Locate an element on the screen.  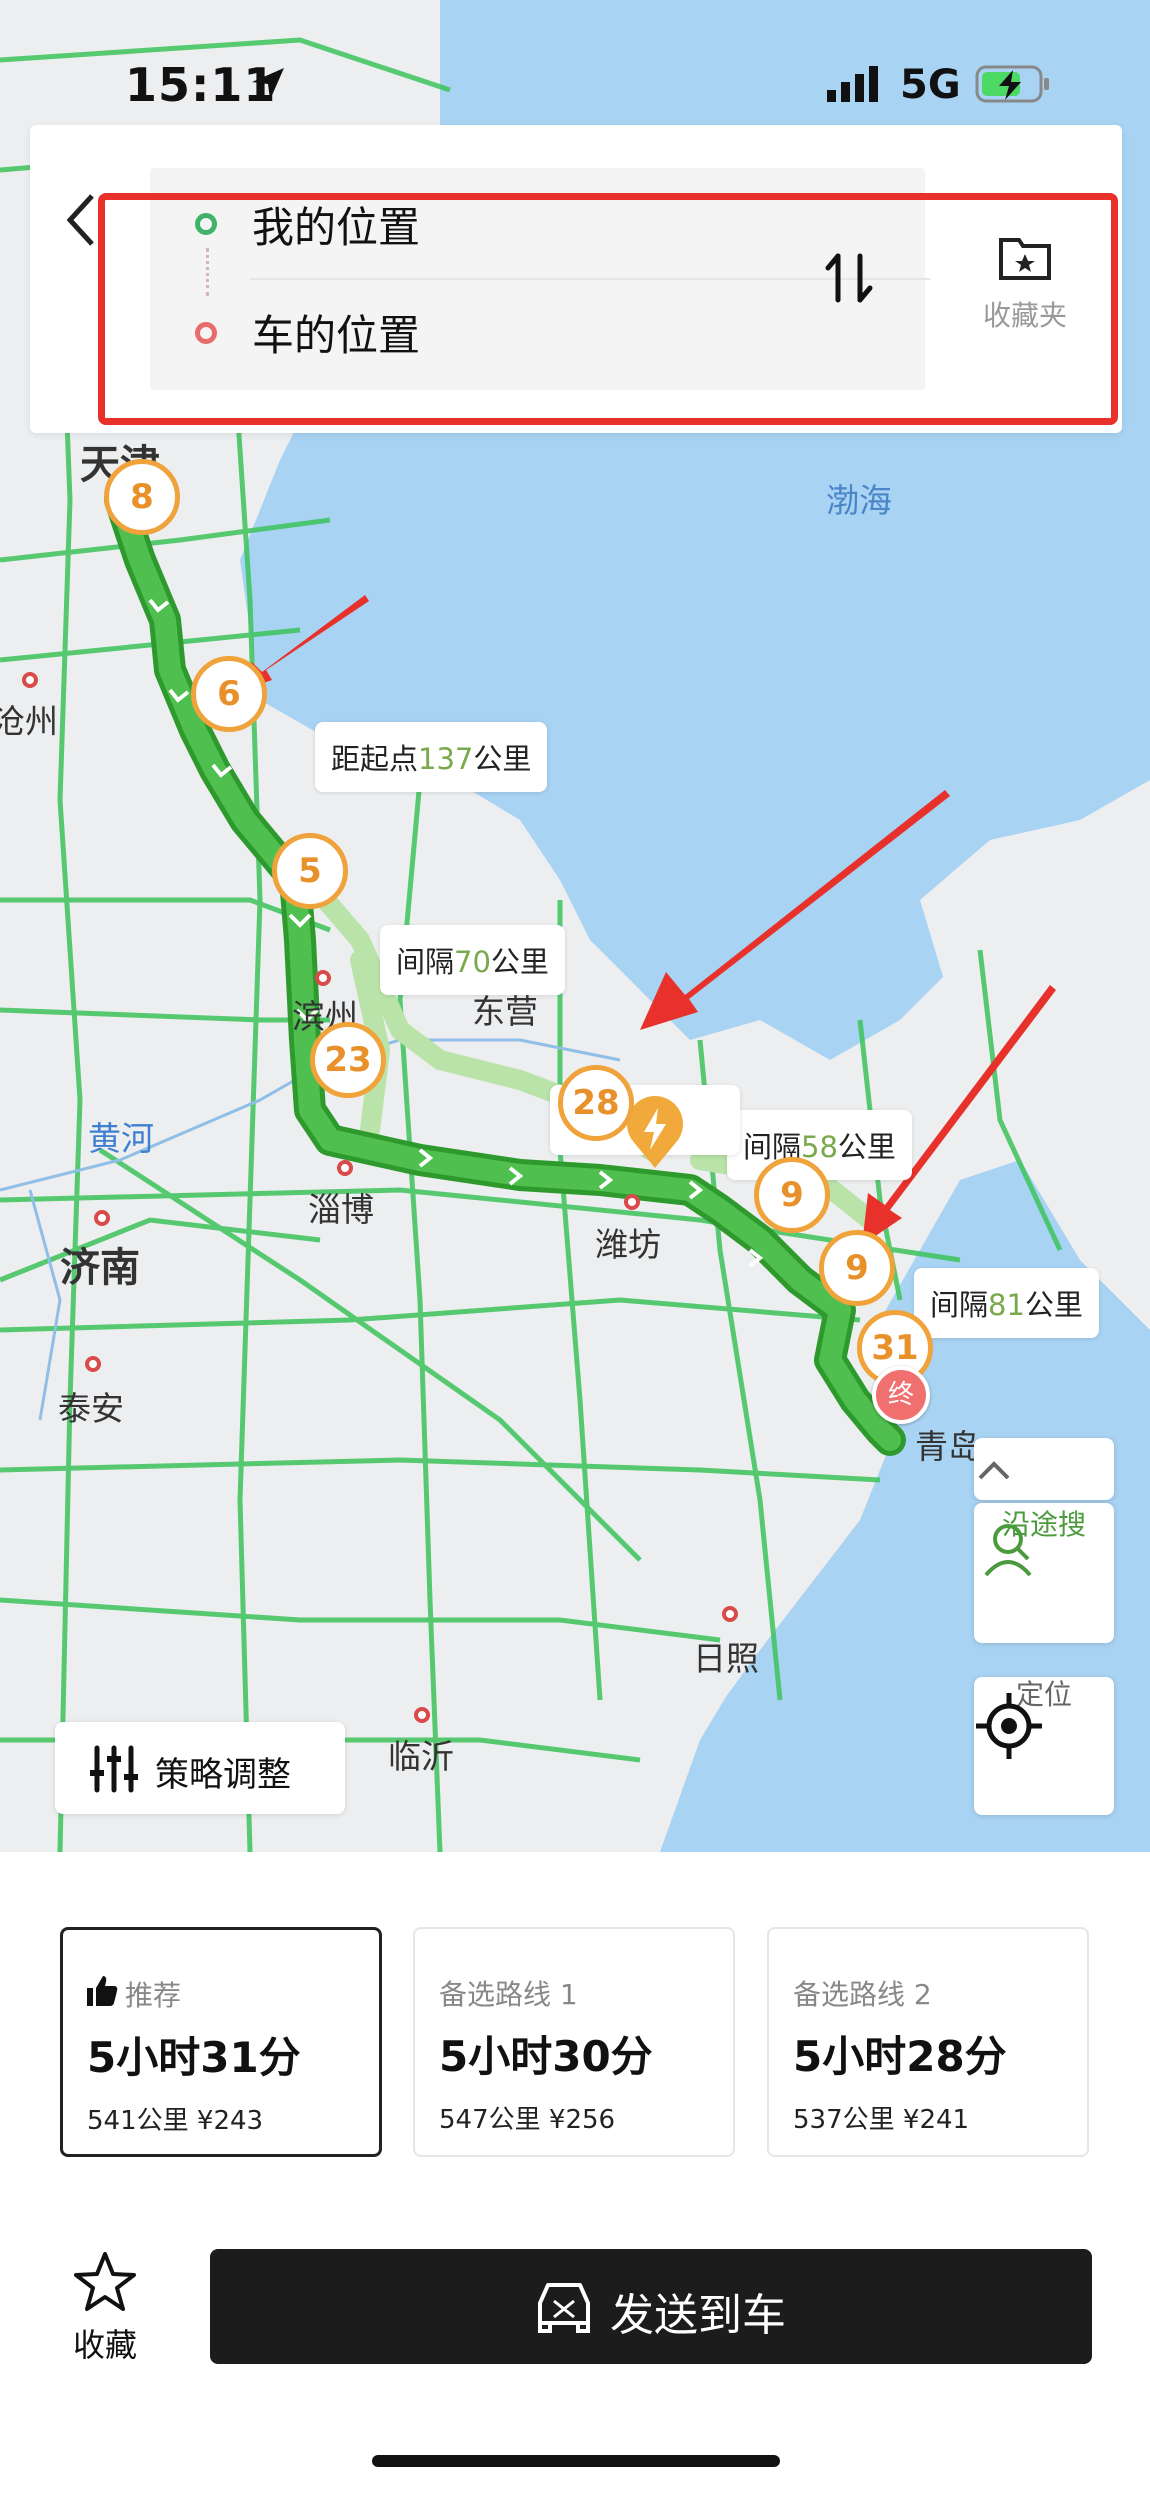
location-arrow-icon is located at coordinates (268, 84).